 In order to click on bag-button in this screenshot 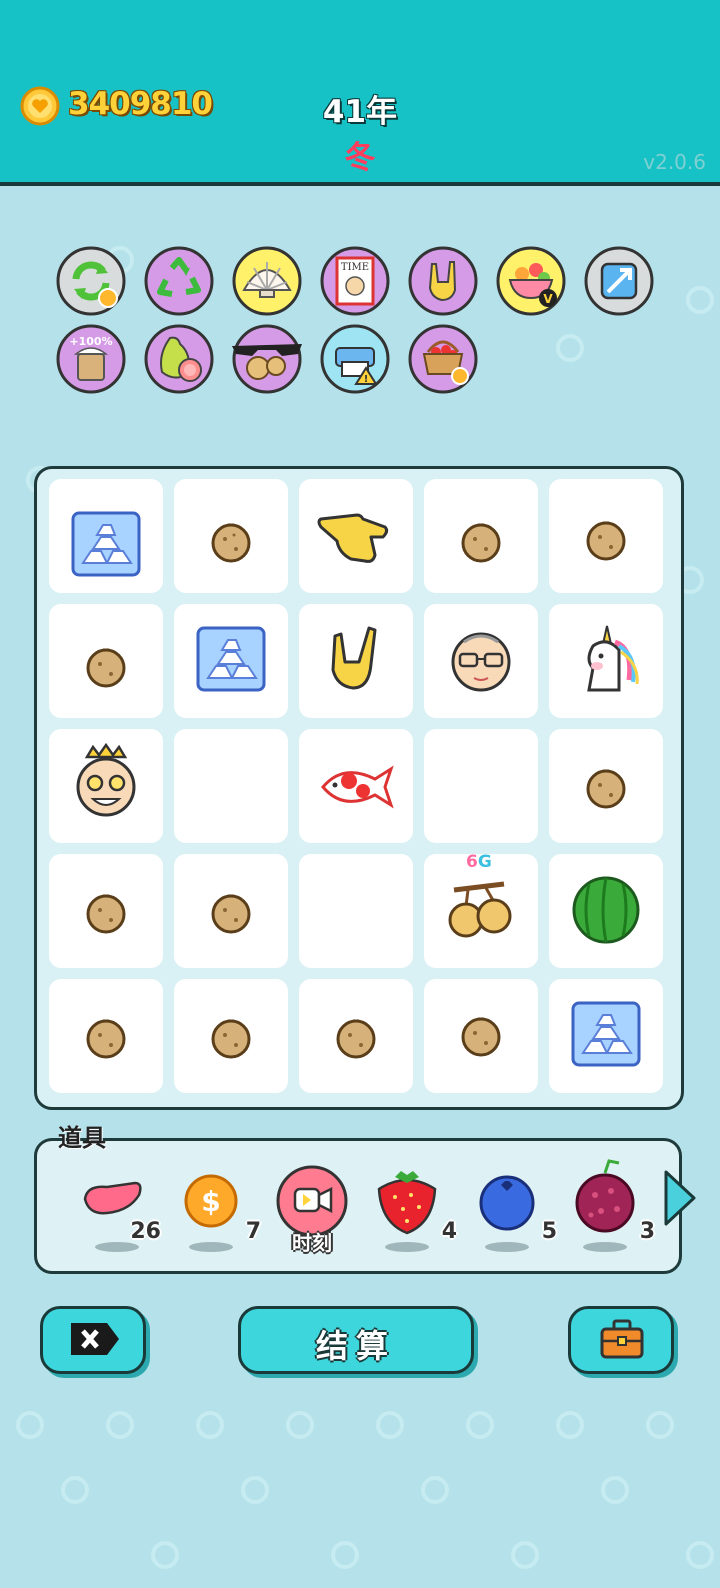, I will do `click(621, 1340)`.